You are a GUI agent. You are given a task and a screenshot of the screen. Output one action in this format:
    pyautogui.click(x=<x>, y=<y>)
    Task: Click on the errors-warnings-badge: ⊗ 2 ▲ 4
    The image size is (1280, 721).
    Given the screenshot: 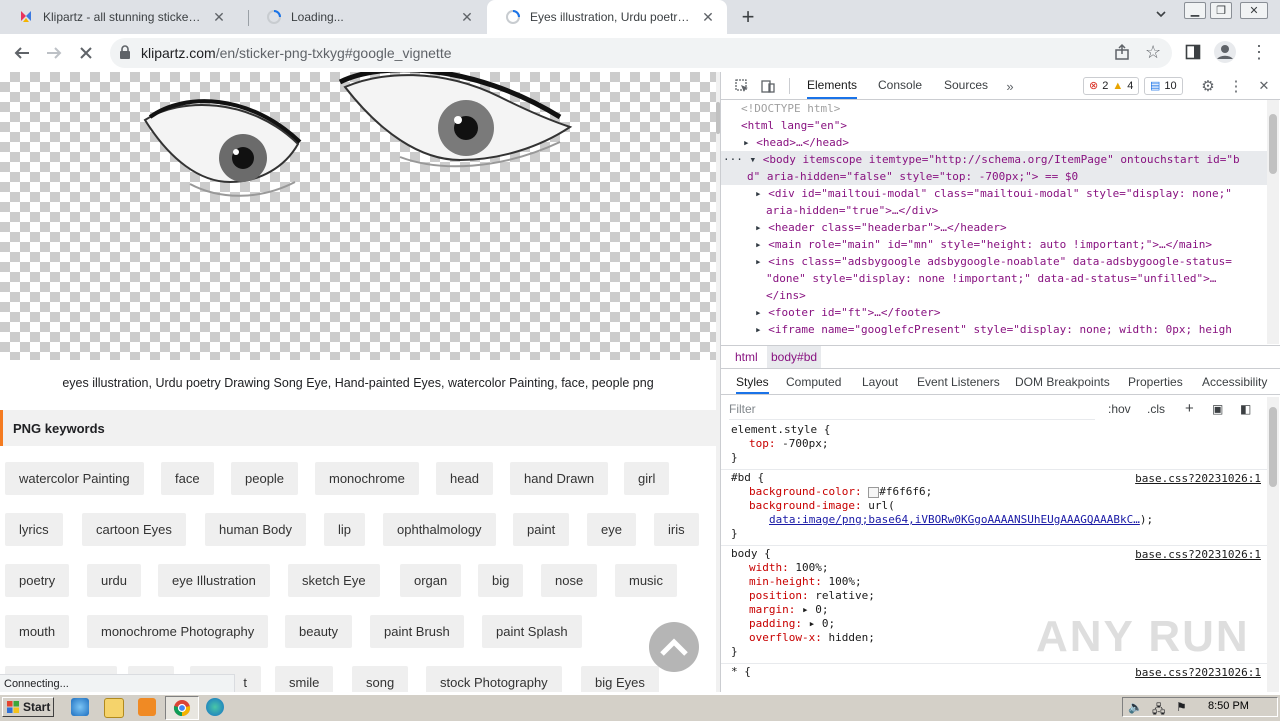 What is the action you would take?
    pyautogui.click(x=1111, y=86)
    